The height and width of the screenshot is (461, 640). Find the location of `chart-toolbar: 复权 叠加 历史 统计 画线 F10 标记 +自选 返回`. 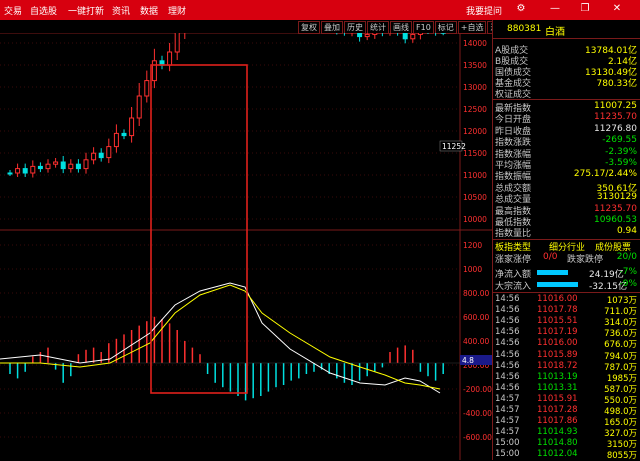

chart-toolbar: 复权 叠加 历史 统计 画线 F10 标记 +自选 返回 is located at coordinates (404, 27).